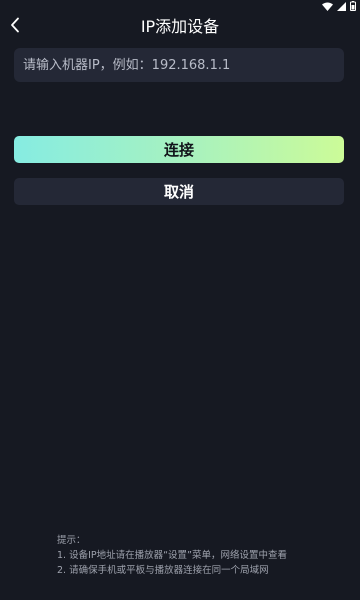 The height and width of the screenshot is (600, 360). I want to click on ip-address-input, so click(179, 65).